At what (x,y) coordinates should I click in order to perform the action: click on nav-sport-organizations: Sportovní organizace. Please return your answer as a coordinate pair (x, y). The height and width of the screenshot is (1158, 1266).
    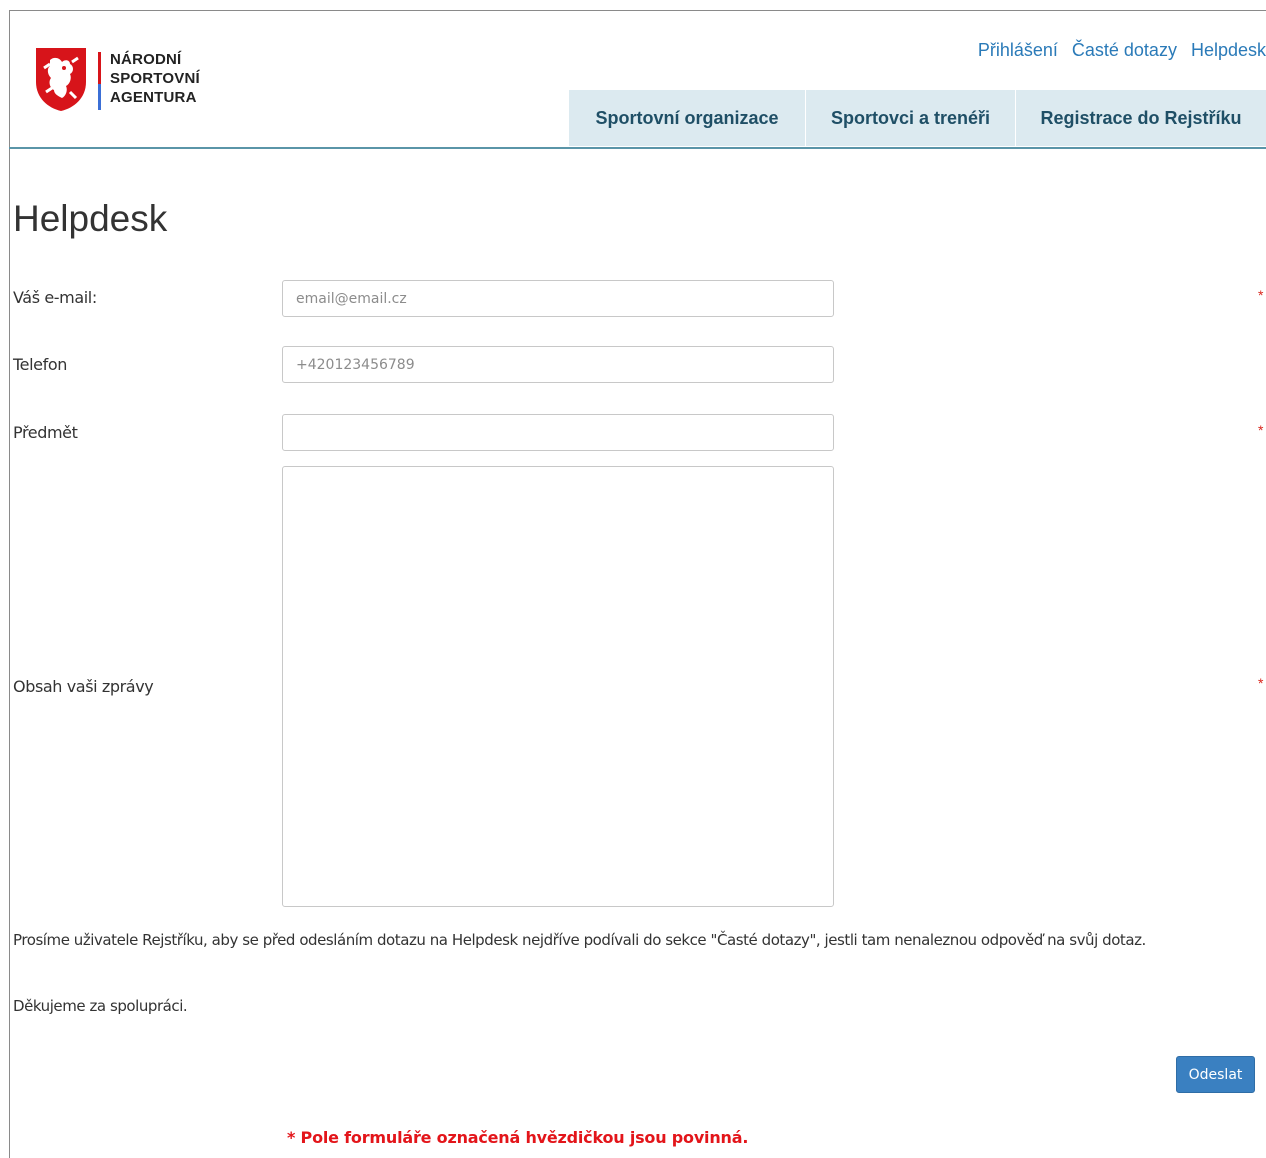
    Looking at the image, I should click on (687, 118).